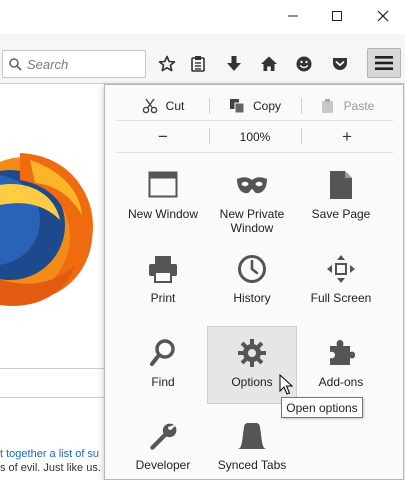 The image size is (405, 480). What do you see at coordinates (163, 199) in the screenshot?
I see `new-window-button: New Window` at bounding box center [163, 199].